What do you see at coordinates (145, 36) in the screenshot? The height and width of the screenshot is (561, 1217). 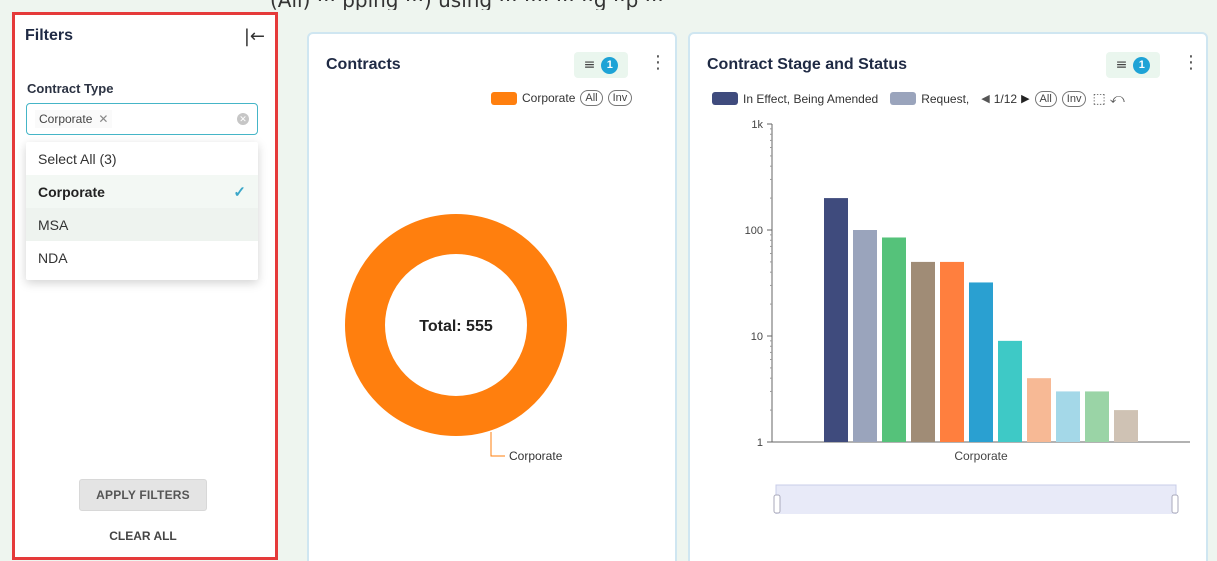 I see `filter-panel-header: Filters |←` at bounding box center [145, 36].